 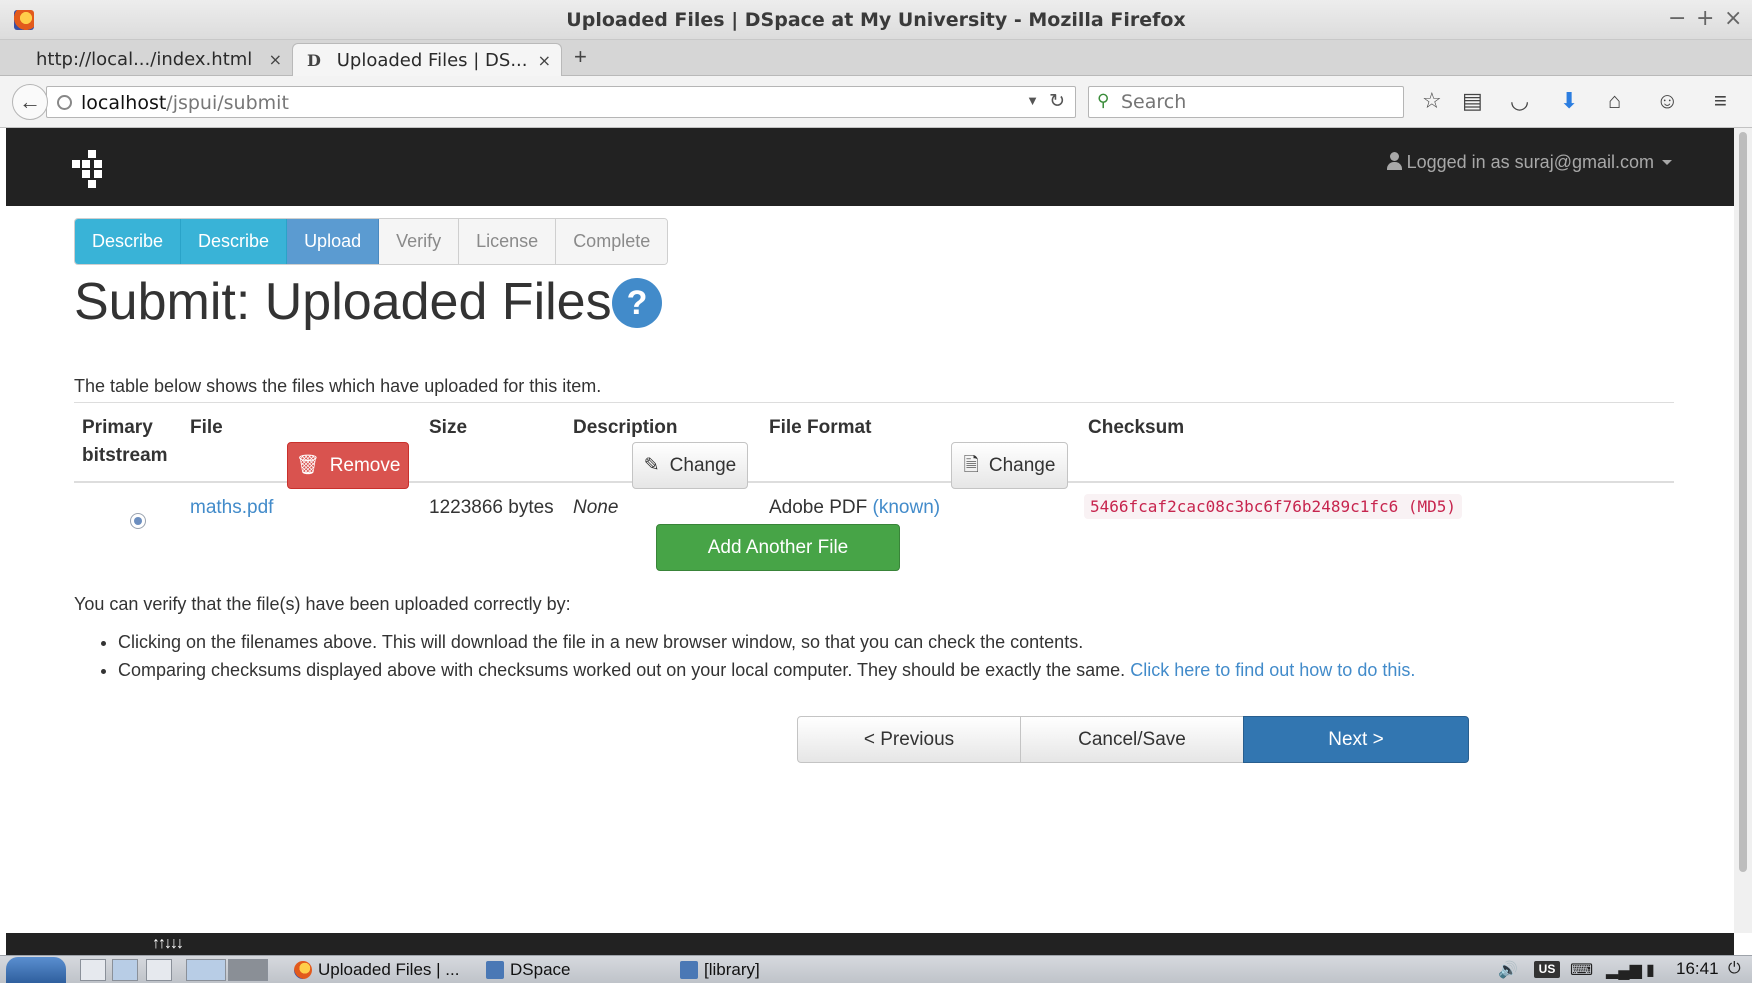 I want to click on downloads-icon: ⬇, so click(x=1569, y=101).